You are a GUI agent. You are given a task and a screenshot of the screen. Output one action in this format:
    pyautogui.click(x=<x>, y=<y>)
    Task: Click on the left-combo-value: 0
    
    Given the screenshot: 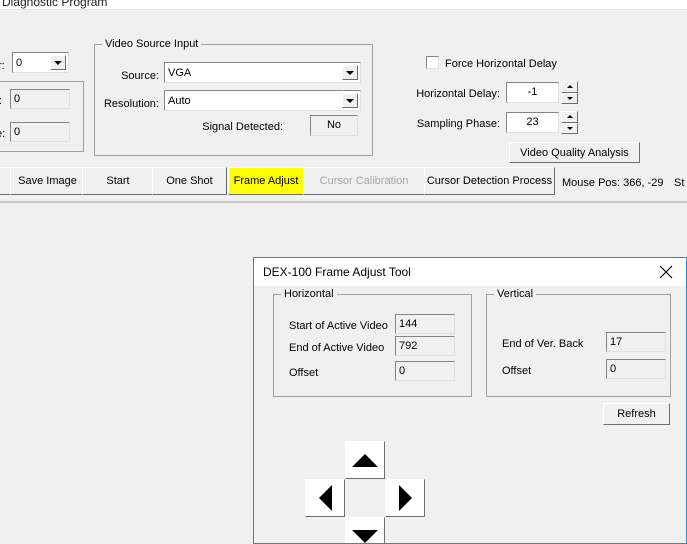 What is the action you would take?
    pyautogui.click(x=19, y=62)
    